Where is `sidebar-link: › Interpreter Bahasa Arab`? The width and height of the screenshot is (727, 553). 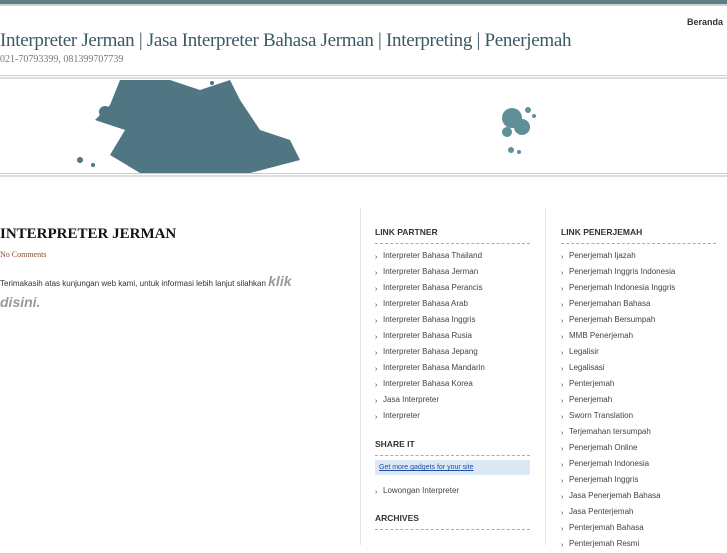 sidebar-link: › Interpreter Bahasa Arab is located at coordinates (452, 304).